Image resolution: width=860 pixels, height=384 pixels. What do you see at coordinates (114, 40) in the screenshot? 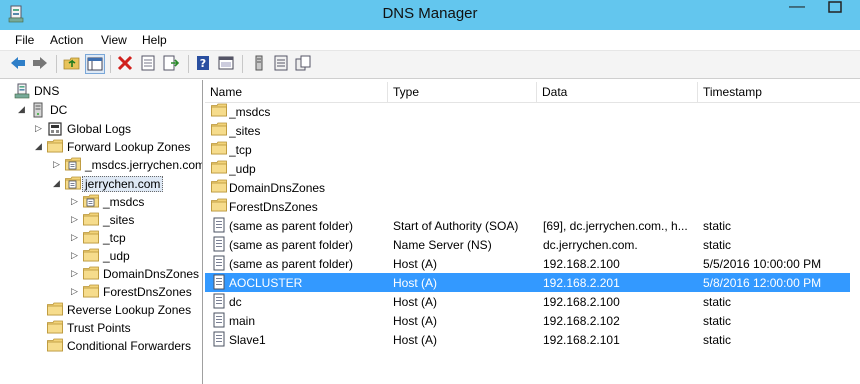
I see `menu-view: View` at bounding box center [114, 40].